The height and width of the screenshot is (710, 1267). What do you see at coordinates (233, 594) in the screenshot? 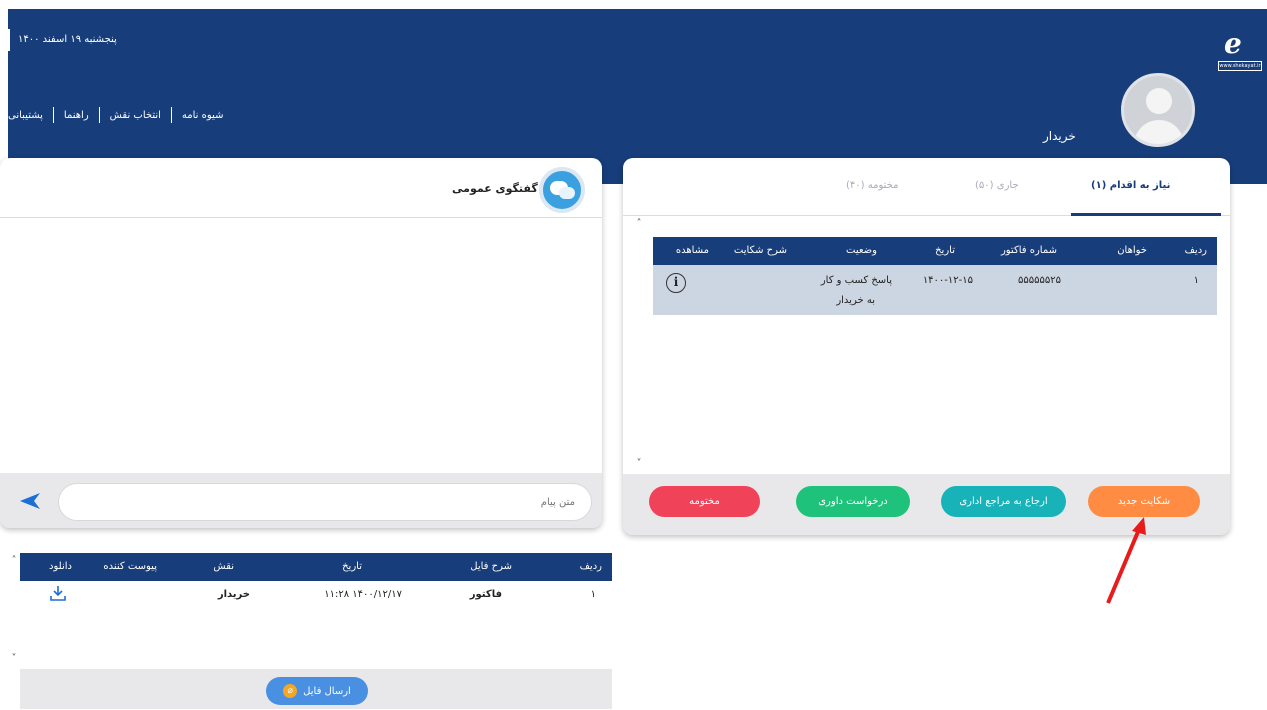
I see `file-row-role: خریدار` at bounding box center [233, 594].